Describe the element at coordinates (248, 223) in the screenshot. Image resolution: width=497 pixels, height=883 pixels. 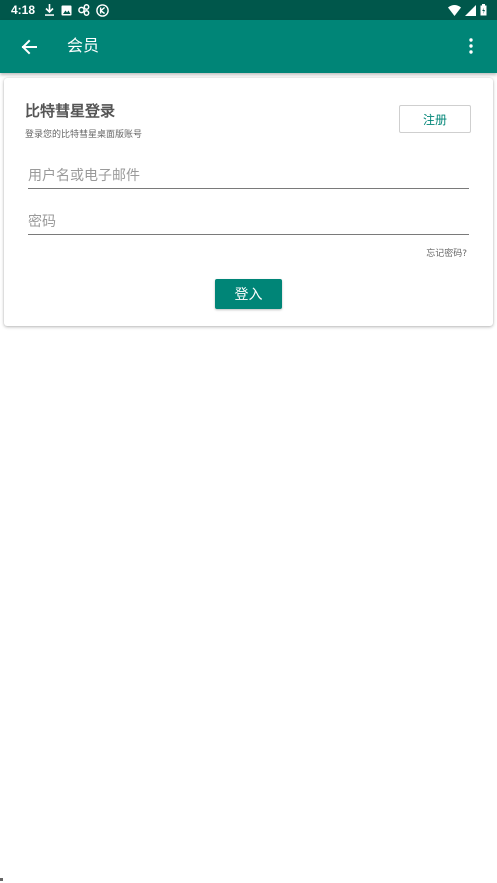
I see `password-input` at that location.